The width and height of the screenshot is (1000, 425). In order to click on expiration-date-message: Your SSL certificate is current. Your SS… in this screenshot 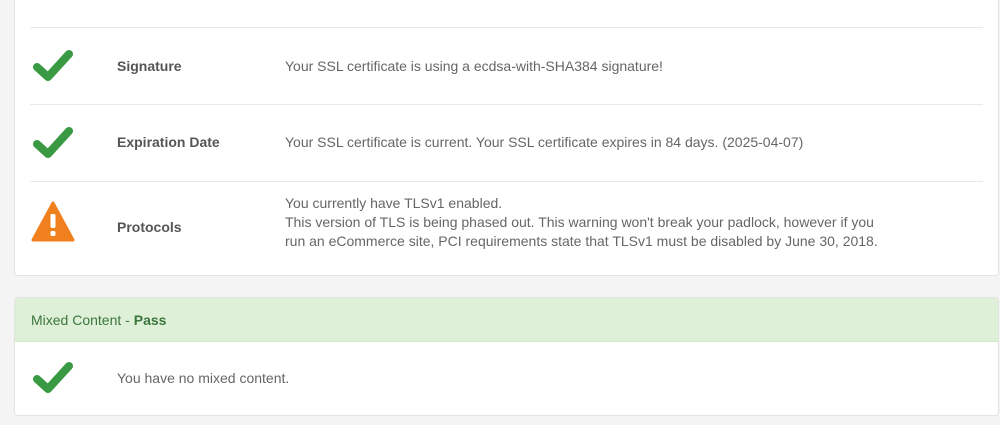, I will do `click(544, 142)`.